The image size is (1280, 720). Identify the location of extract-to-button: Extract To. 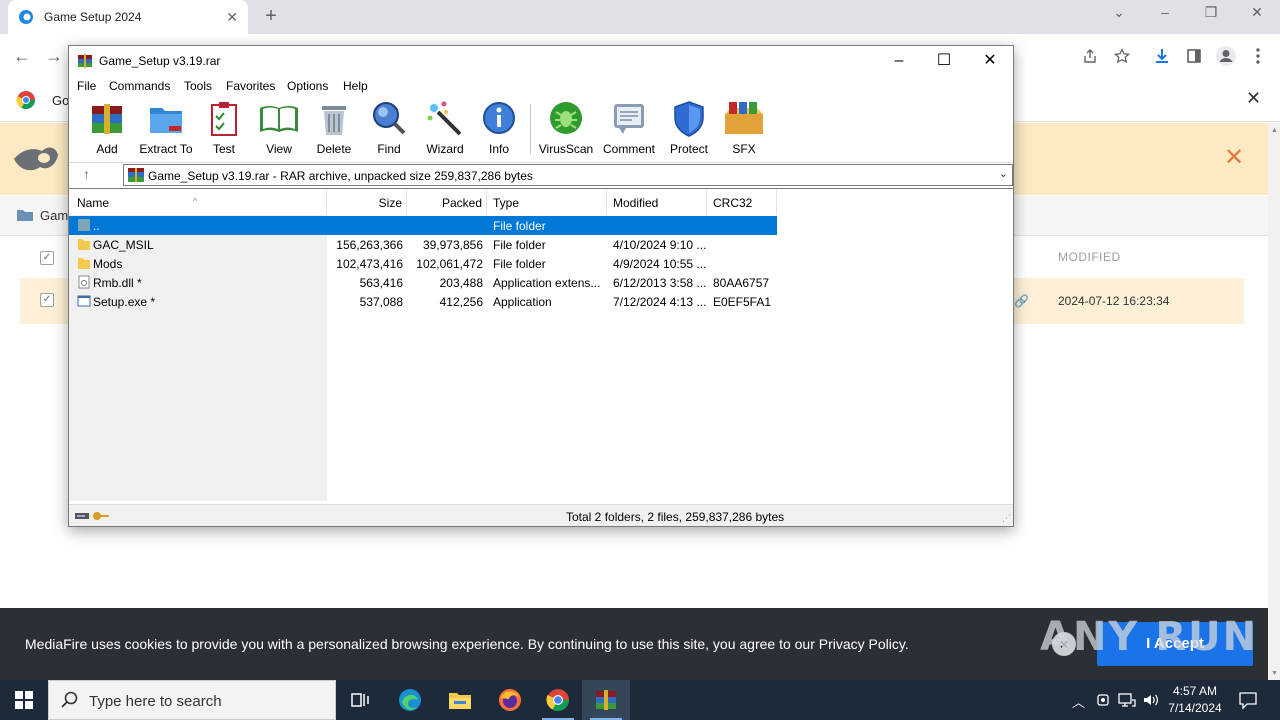
(166, 128).